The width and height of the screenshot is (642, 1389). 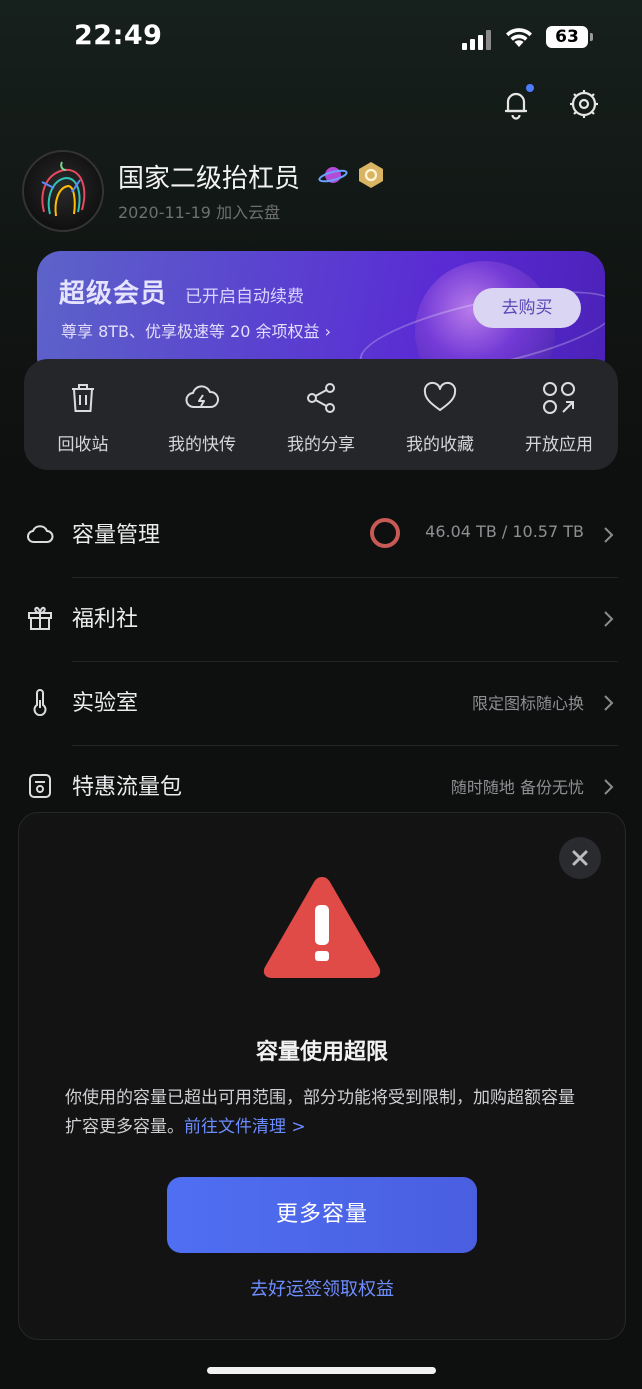 What do you see at coordinates (40, 786) in the screenshot?
I see `sim-card-icon` at bounding box center [40, 786].